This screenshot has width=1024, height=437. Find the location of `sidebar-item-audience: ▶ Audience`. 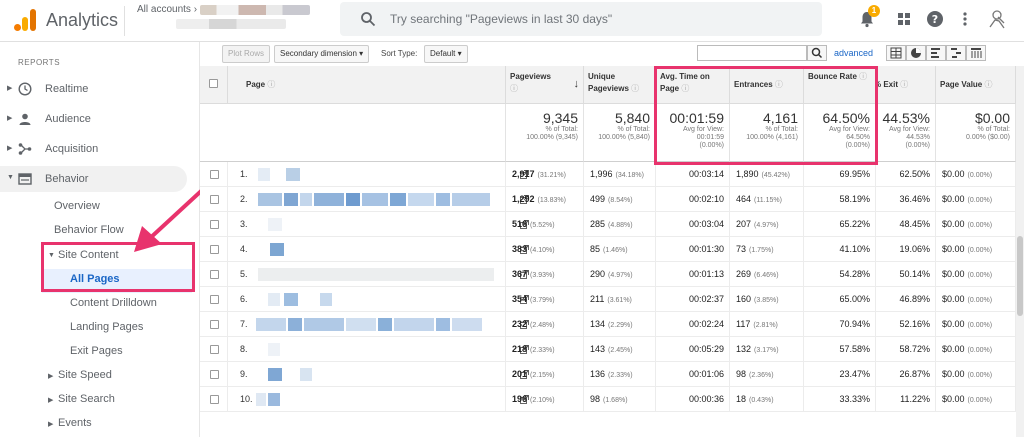

sidebar-item-audience: ▶ Audience is located at coordinates (93, 119).